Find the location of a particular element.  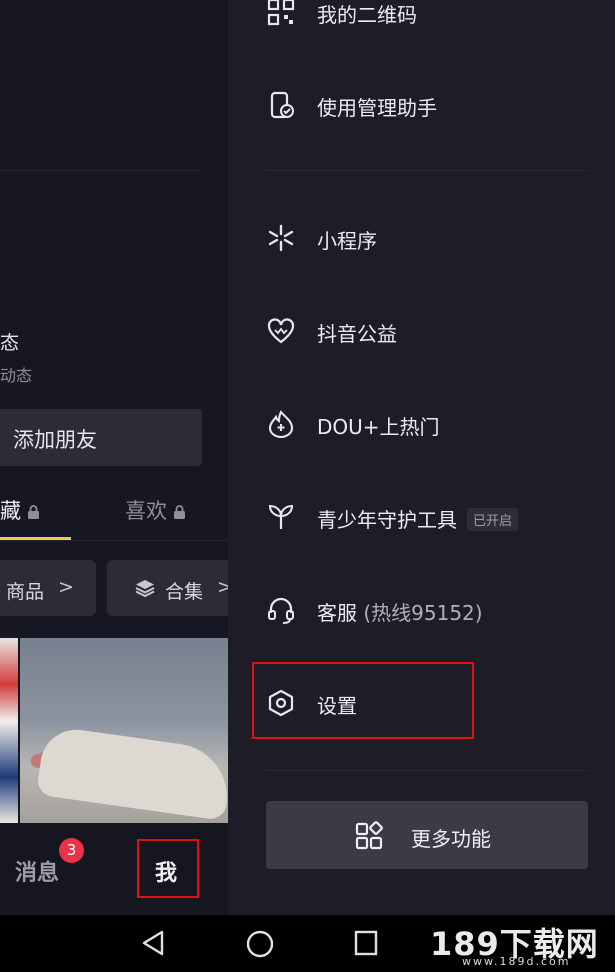

menu-item-mini-program: 小程序 is located at coordinates (421, 238).